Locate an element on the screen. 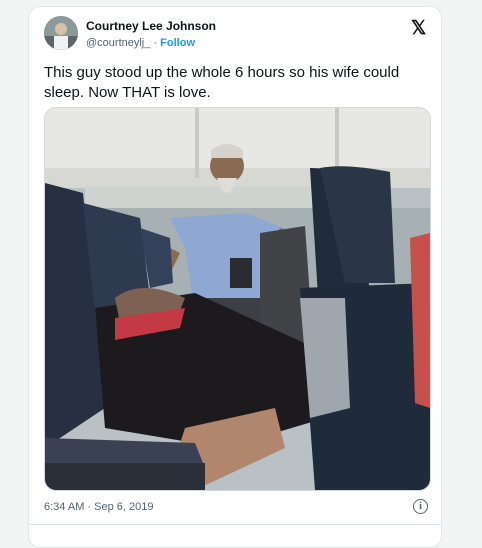 The height and width of the screenshot is (548, 482). follow-button: Follow is located at coordinates (177, 43).